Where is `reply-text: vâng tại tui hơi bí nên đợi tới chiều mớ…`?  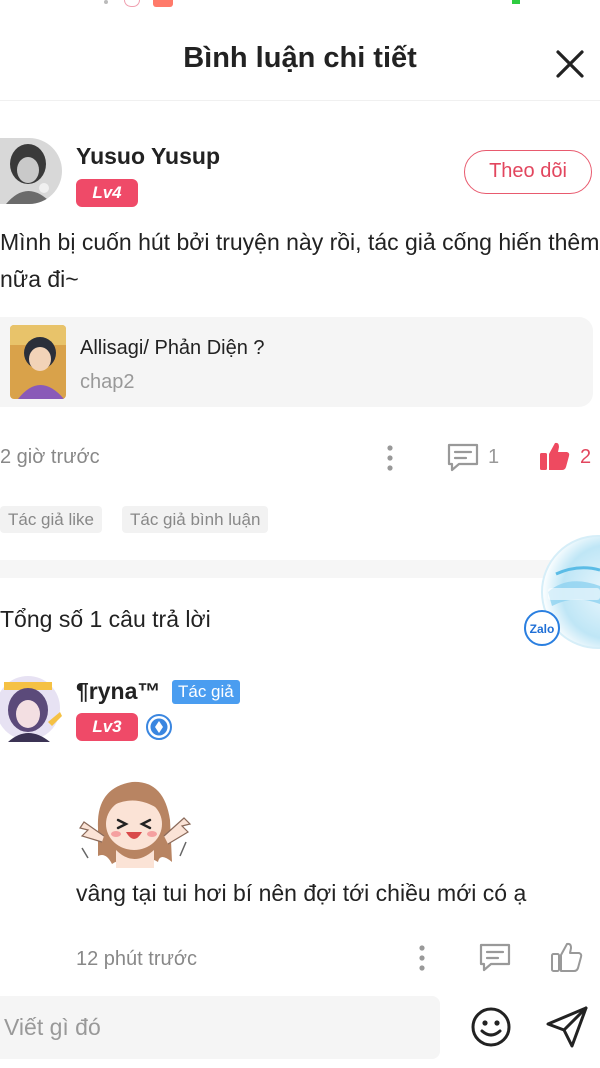
reply-text: vâng tại tui hơi bí nên đợi tới chiều mớ… is located at coordinates (301, 893).